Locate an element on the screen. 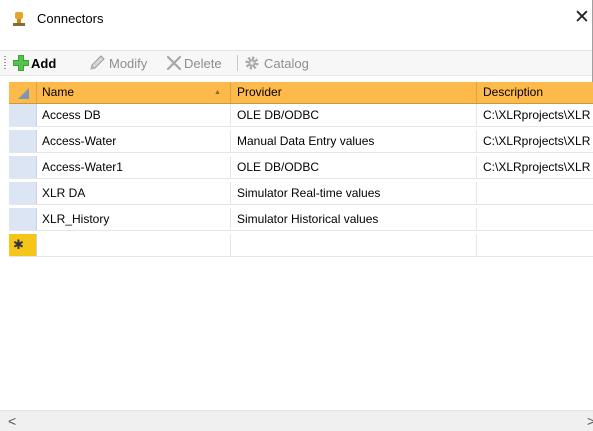 The height and width of the screenshot is (431, 593). table-row: Access DB OLE DB/ODBC C:\XLRprojects\XLR is located at coordinates (301, 115).